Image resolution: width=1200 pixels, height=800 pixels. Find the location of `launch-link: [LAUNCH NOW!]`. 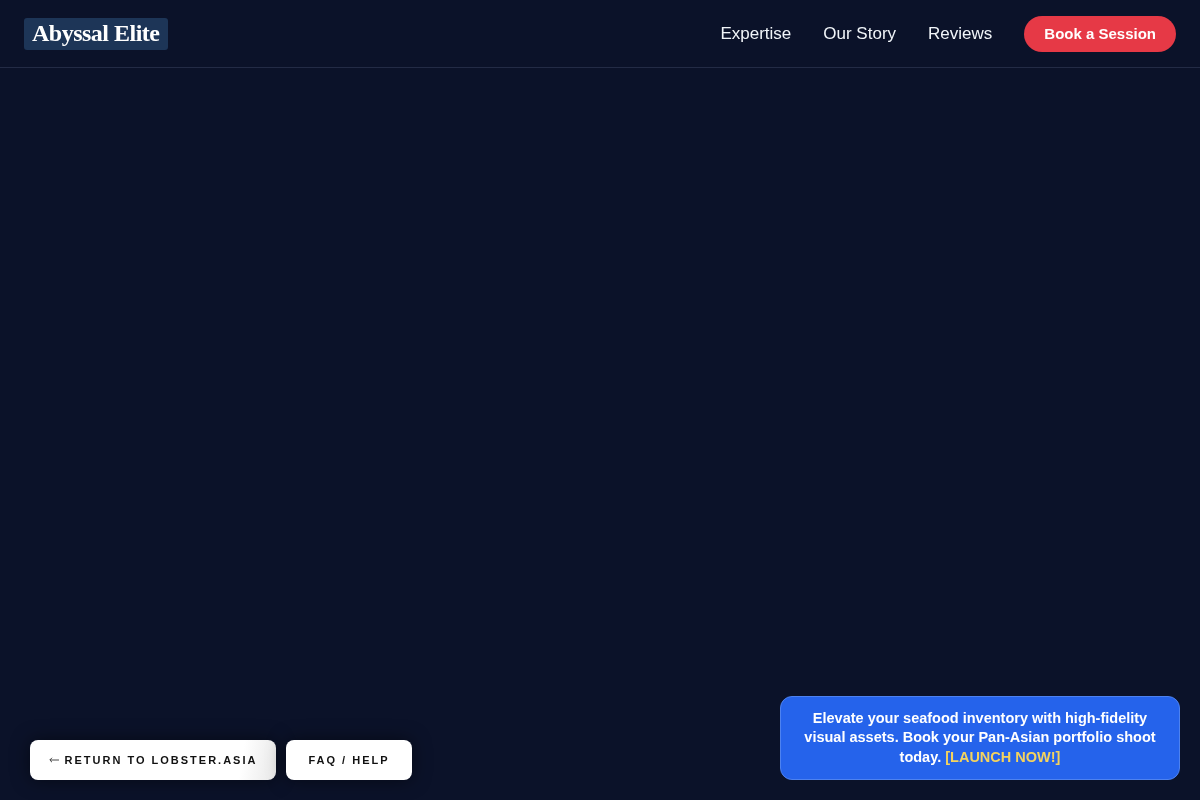

launch-link: [LAUNCH NOW!] is located at coordinates (1003, 756).